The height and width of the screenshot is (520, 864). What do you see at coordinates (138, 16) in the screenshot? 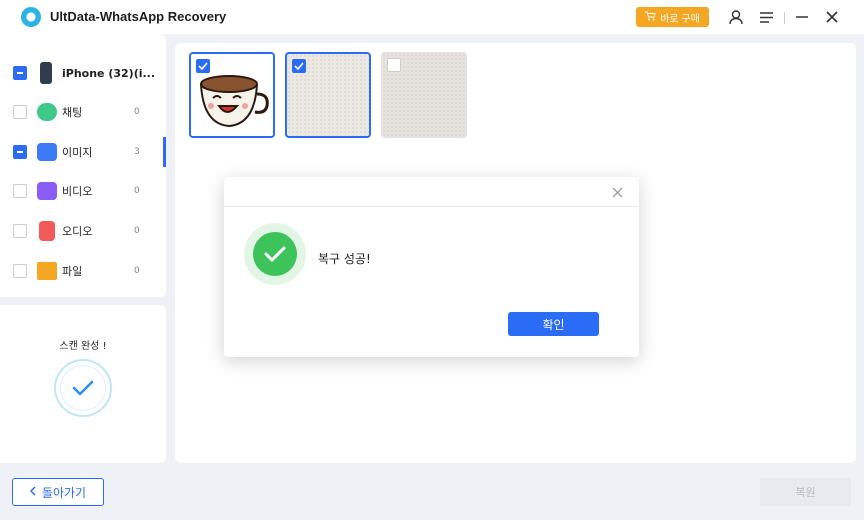
I see `app-title: UltData-WhatsApp Recovery` at bounding box center [138, 16].